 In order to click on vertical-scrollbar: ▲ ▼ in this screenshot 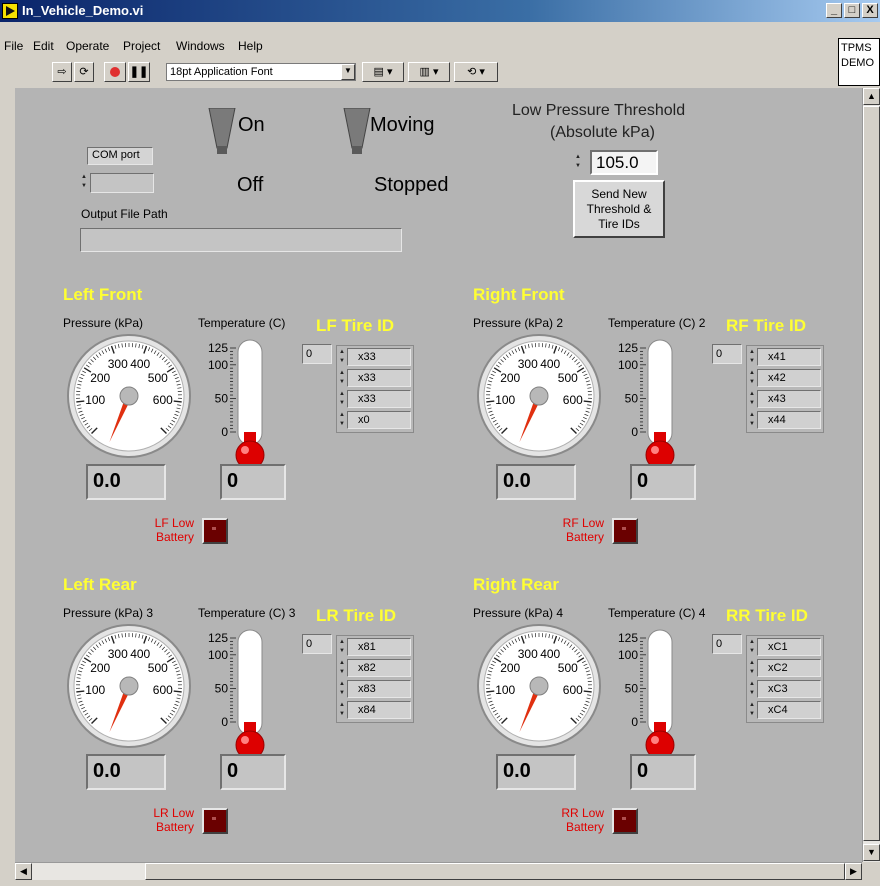, I will do `click(871, 475)`.